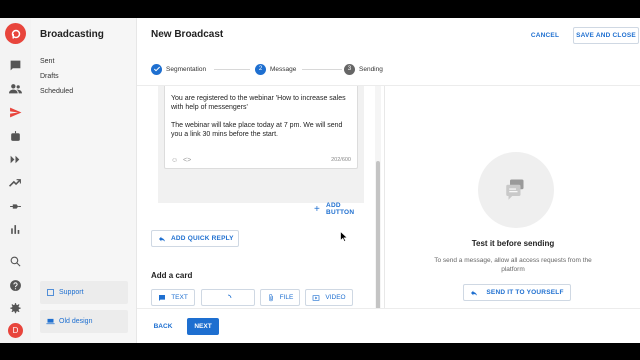 The height and width of the screenshot is (360, 640). What do you see at coordinates (186, 69) in the screenshot?
I see `step-label: Segmentation` at bounding box center [186, 69].